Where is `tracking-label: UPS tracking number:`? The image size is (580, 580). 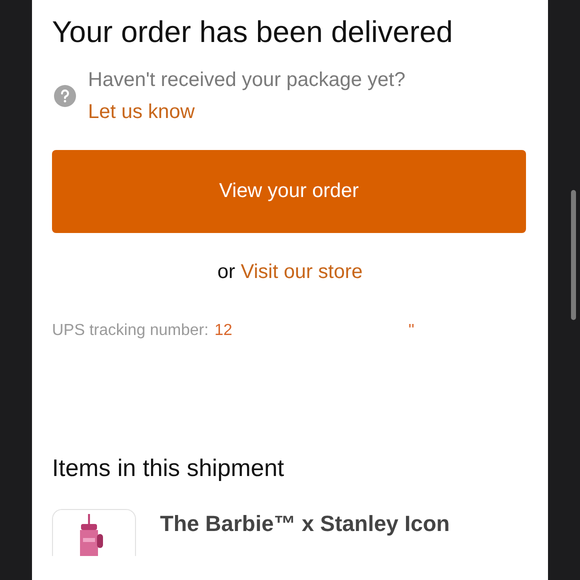 tracking-label: UPS tracking number: is located at coordinates (130, 331).